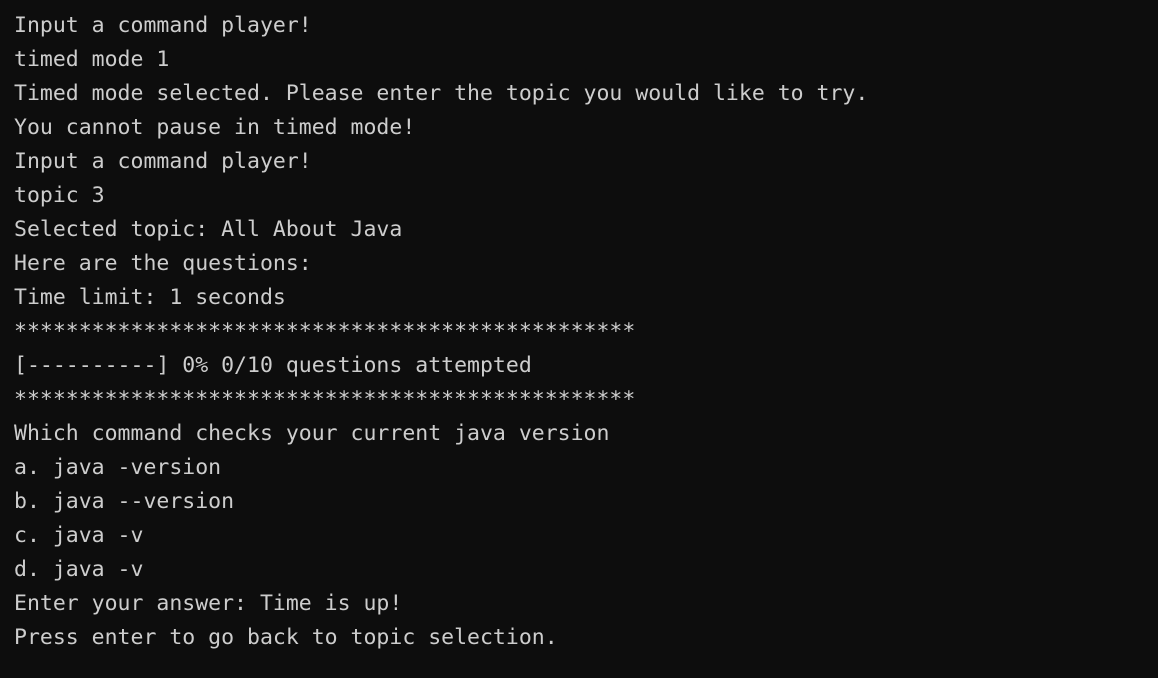 This screenshot has width=1158, height=678. What do you see at coordinates (163, 25) in the screenshot?
I see `terminal-line-command-prompt-1: Input a command player!` at bounding box center [163, 25].